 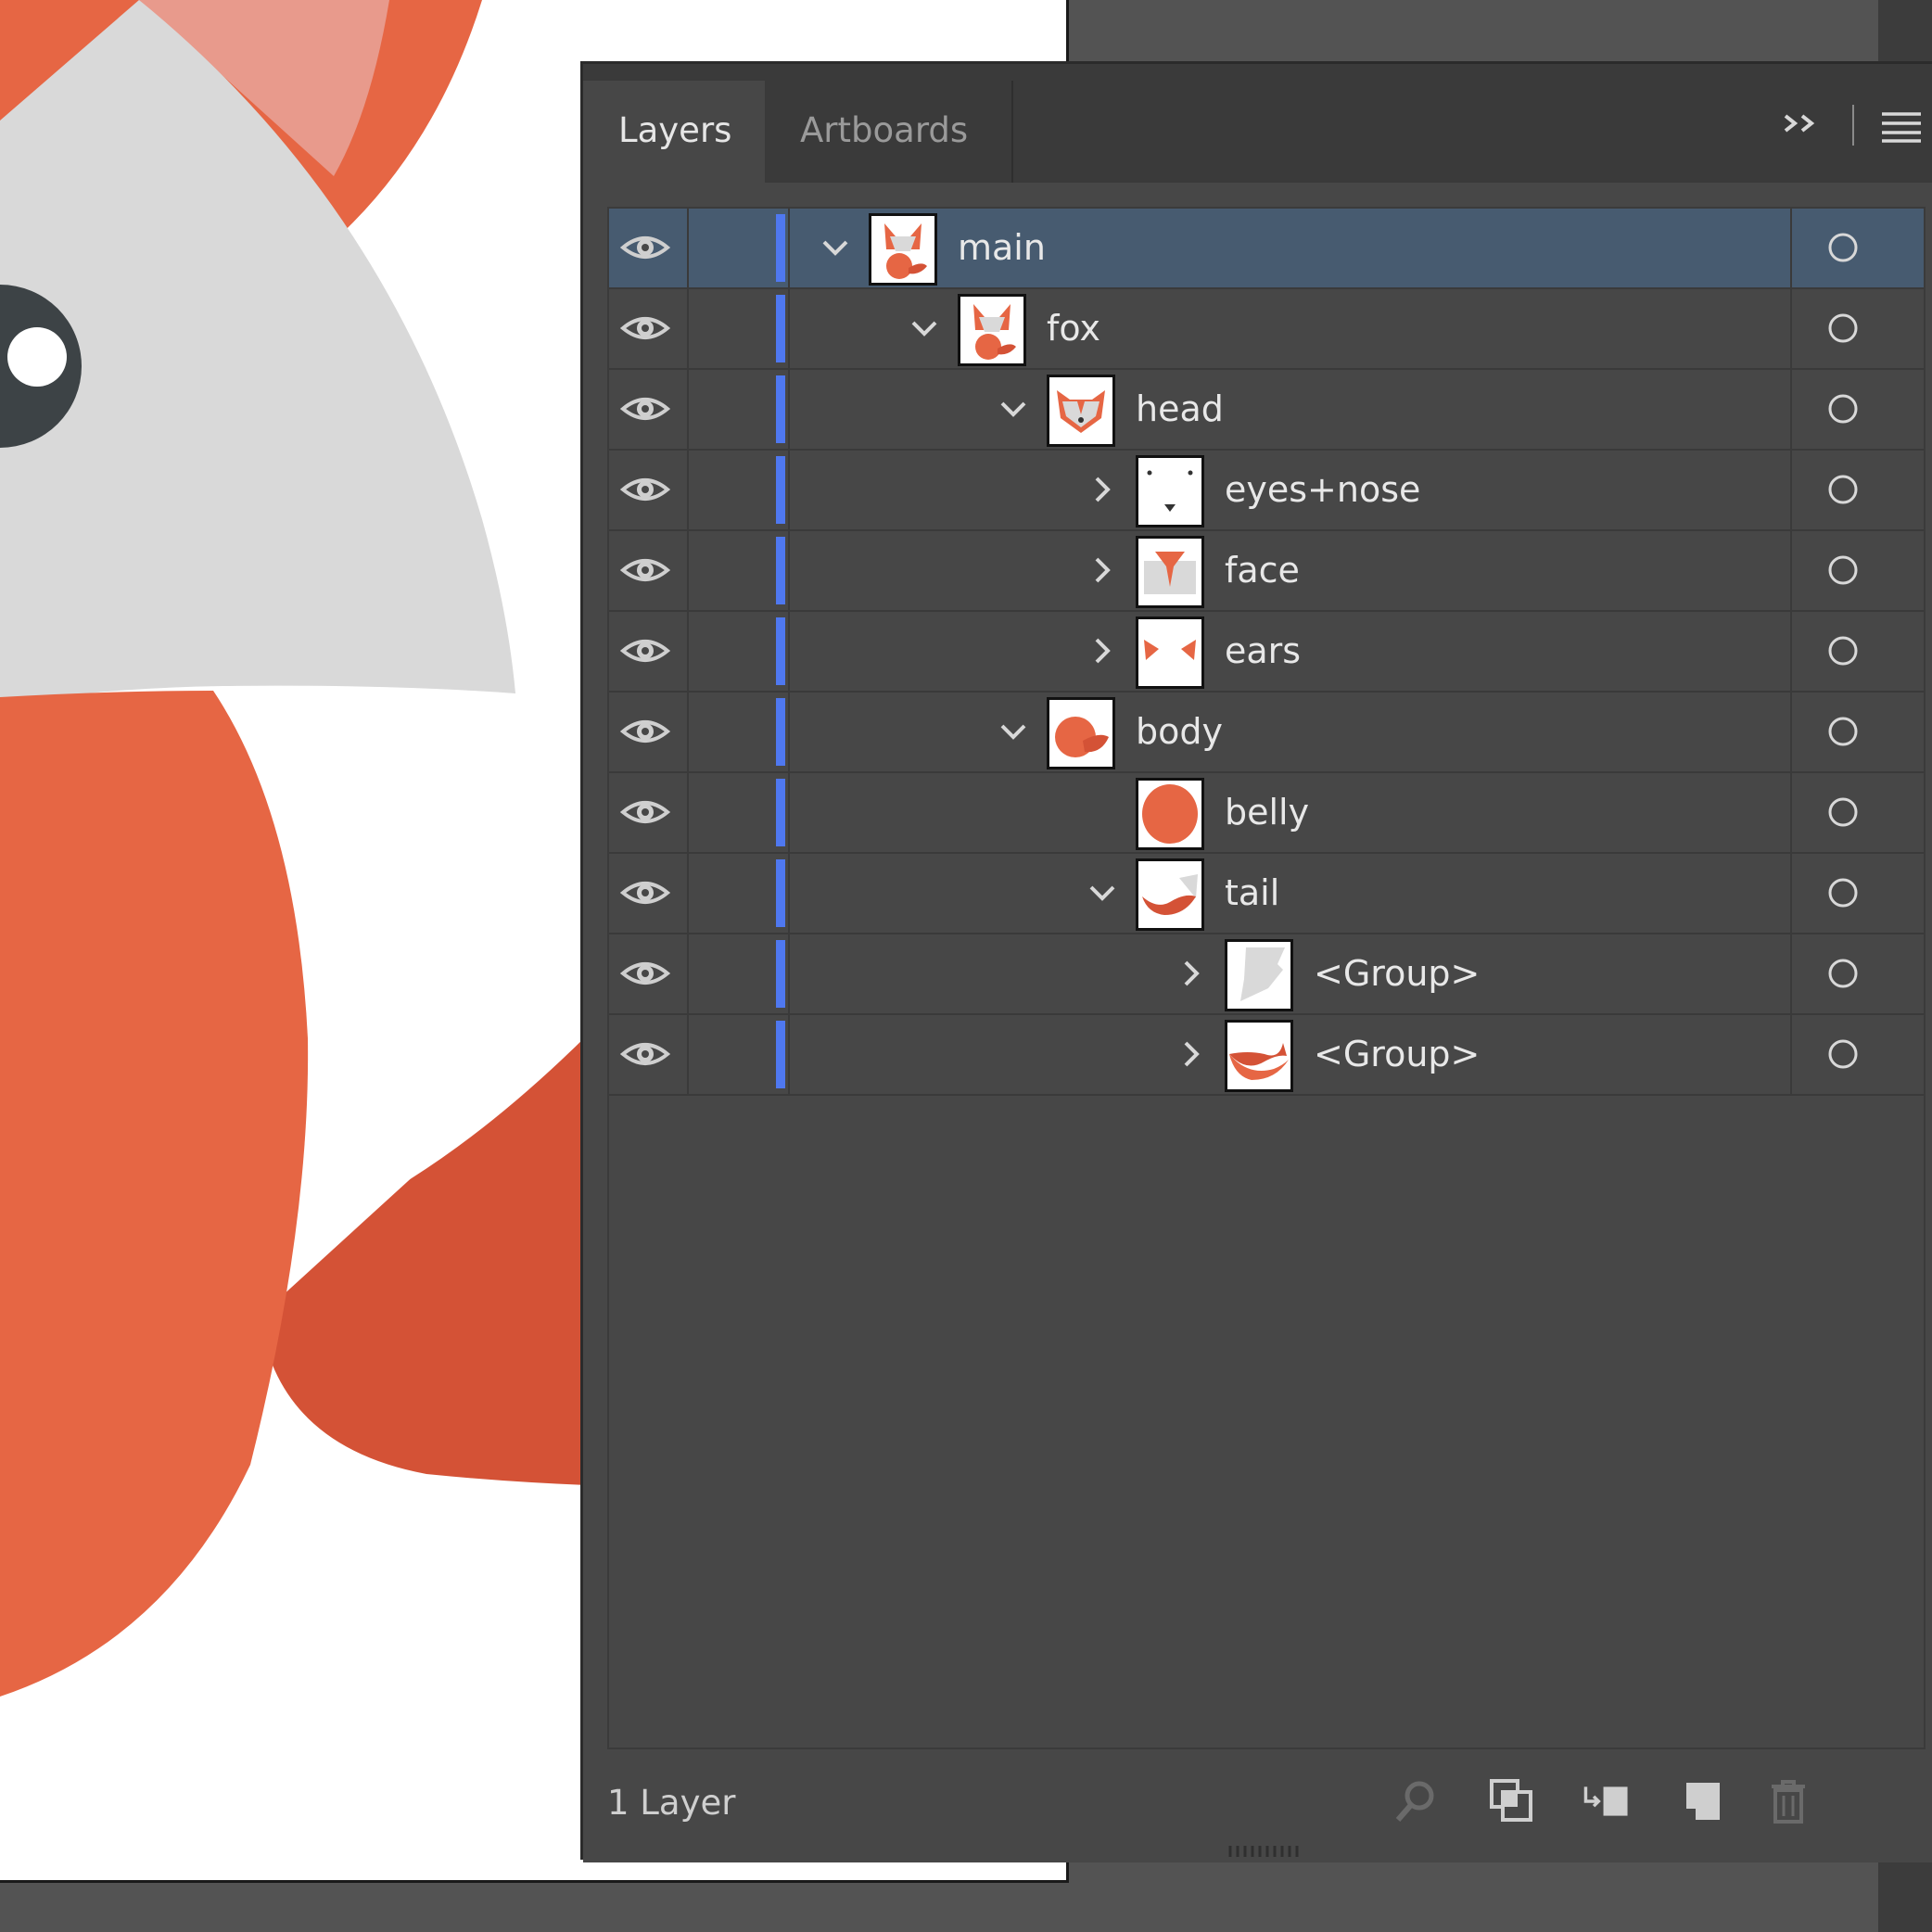 I want to click on layer-row: face, so click(x=1266, y=571).